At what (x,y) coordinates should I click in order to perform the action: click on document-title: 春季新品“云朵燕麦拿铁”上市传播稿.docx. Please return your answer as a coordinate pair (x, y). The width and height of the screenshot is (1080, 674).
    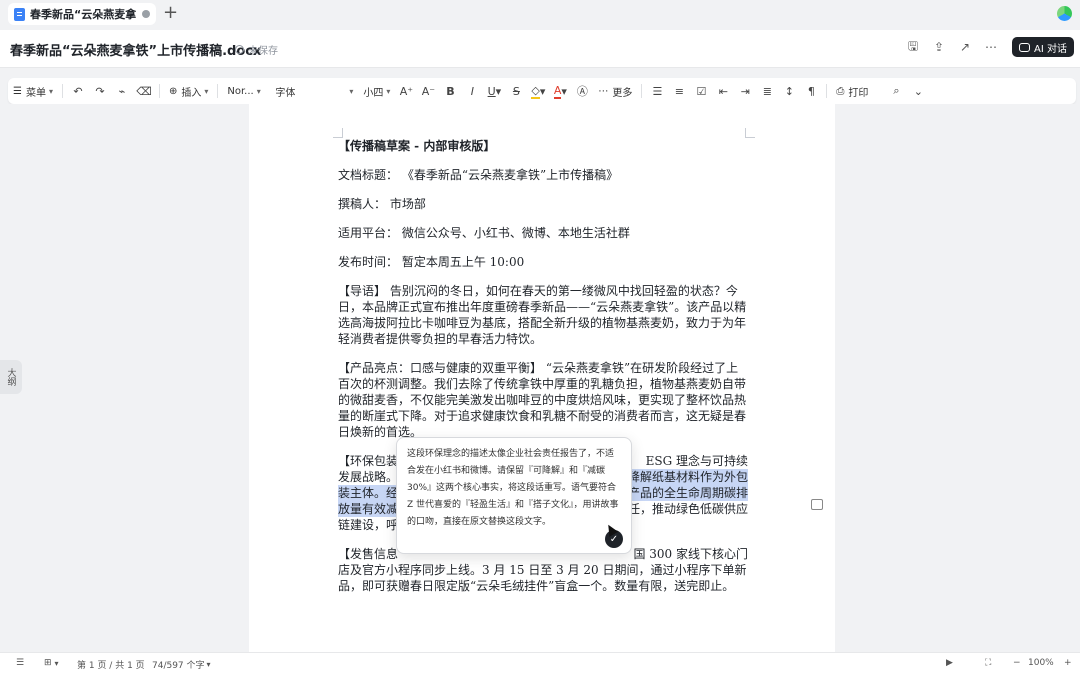
    Looking at the image, I should click on (135, 49).